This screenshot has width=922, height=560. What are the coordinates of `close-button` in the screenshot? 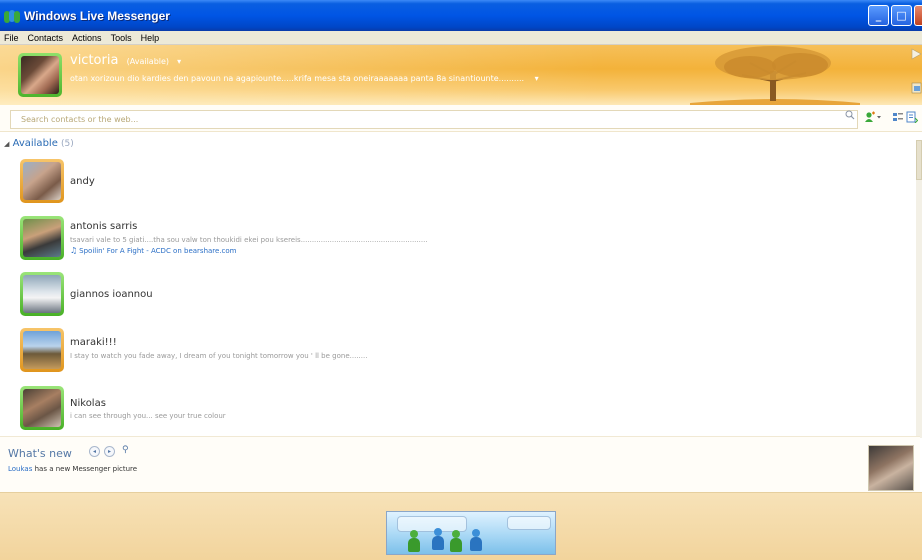 It's located at (918, 15).